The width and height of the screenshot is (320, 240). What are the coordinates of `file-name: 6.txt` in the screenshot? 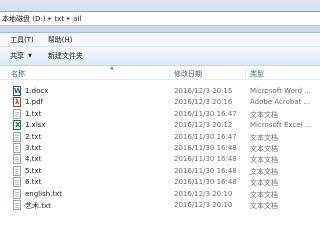 It's located at (33, 182).